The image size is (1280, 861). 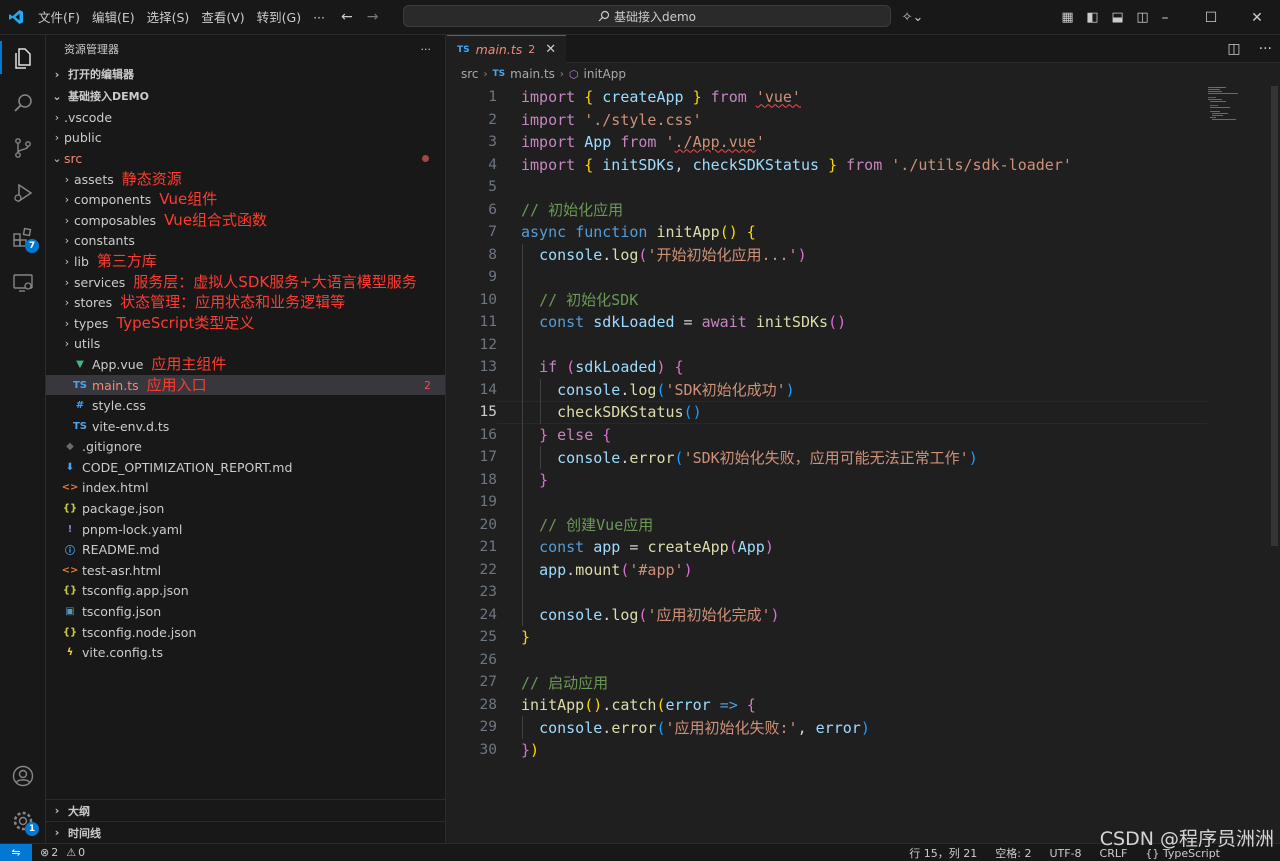 What do you see at coordinates (827, 480) in the screenshot?
I see `code-line: 18 }` at bounding box center [827, 480].